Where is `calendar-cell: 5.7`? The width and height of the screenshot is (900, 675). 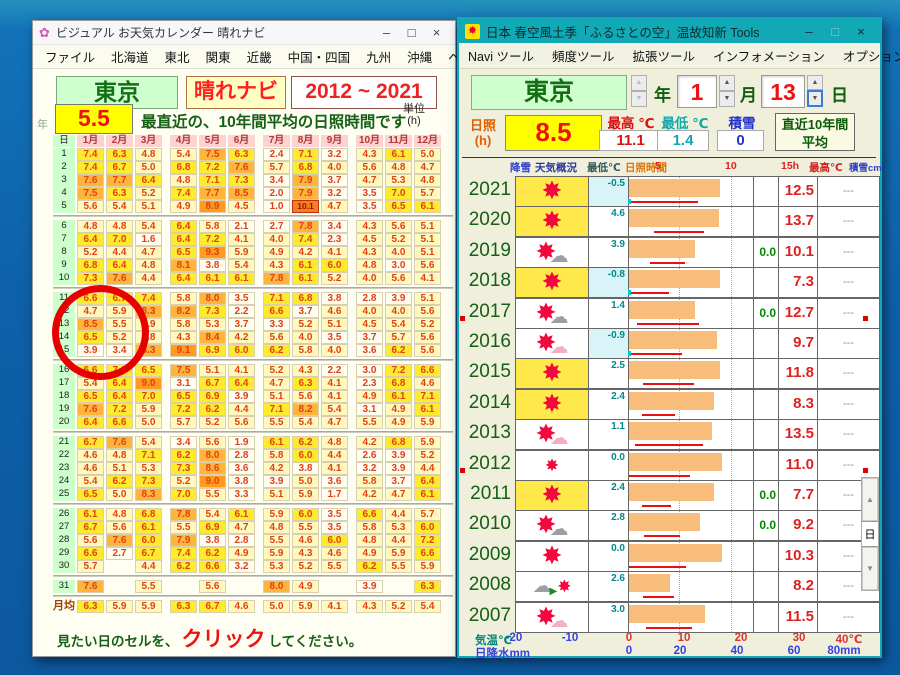 calendar-cell: 5.7 is located at coordinates (398, 337).